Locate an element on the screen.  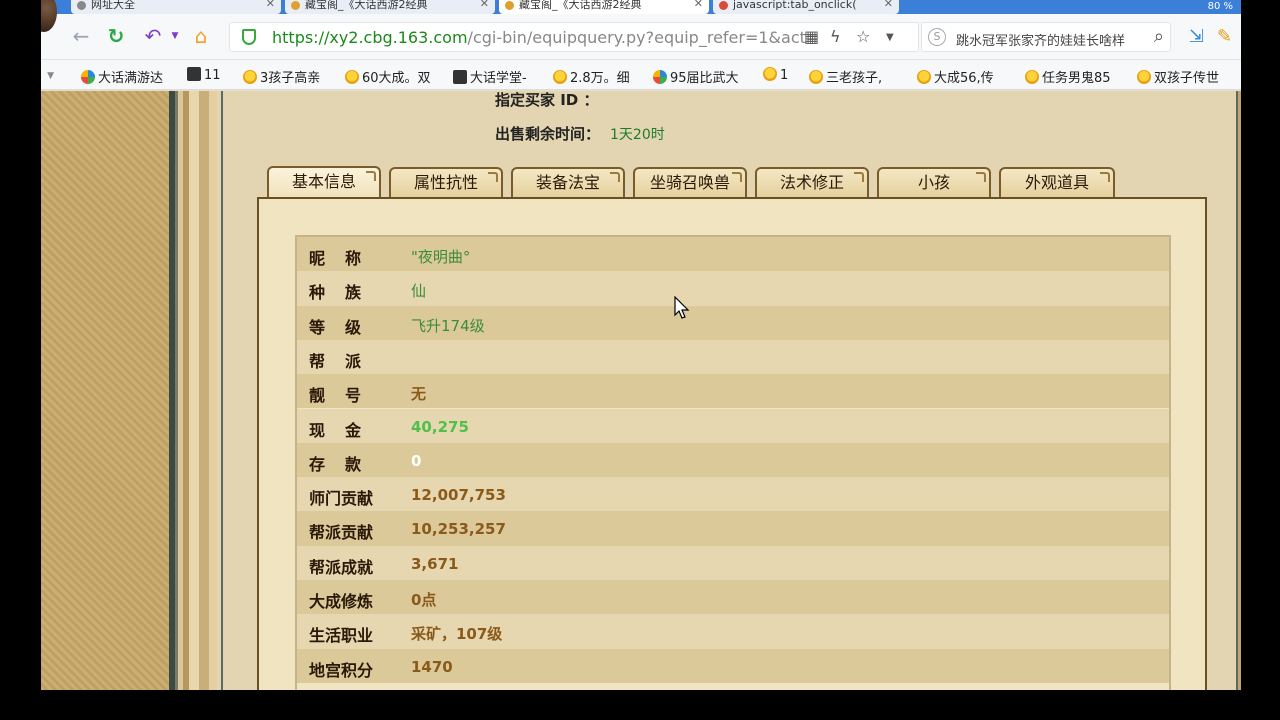
browser-tab-2: 藏宝阁_《大话西游2经典 ✕ is located at coordinates (604, 7).